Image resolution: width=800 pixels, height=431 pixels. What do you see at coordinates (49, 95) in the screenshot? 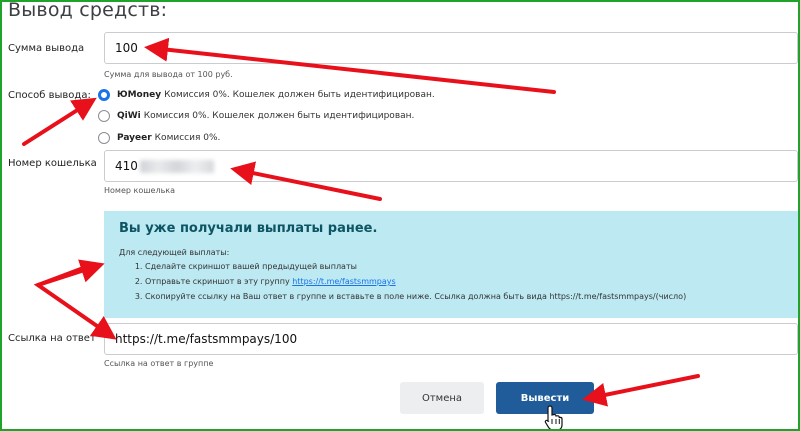
I see `method-label: Способ вывода:` at bounding box center [49, 95].